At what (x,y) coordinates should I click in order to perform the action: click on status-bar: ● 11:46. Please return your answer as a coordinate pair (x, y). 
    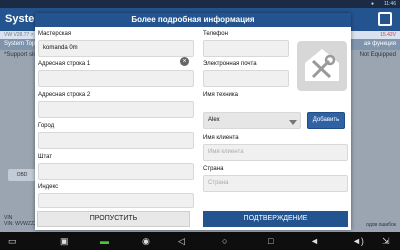
    Looking at the image, I should click on (200, 4).